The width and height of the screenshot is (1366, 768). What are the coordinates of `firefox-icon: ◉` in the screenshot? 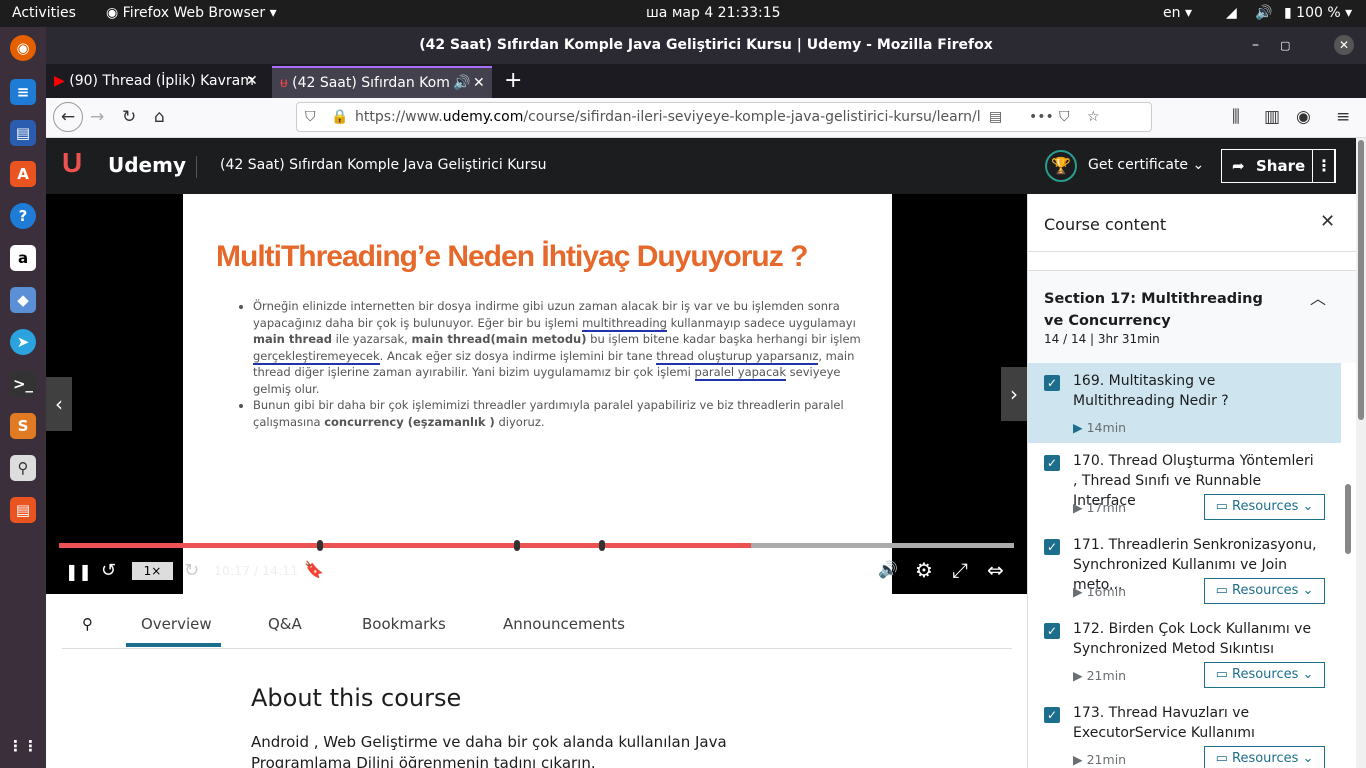 It's located at (23, 48).